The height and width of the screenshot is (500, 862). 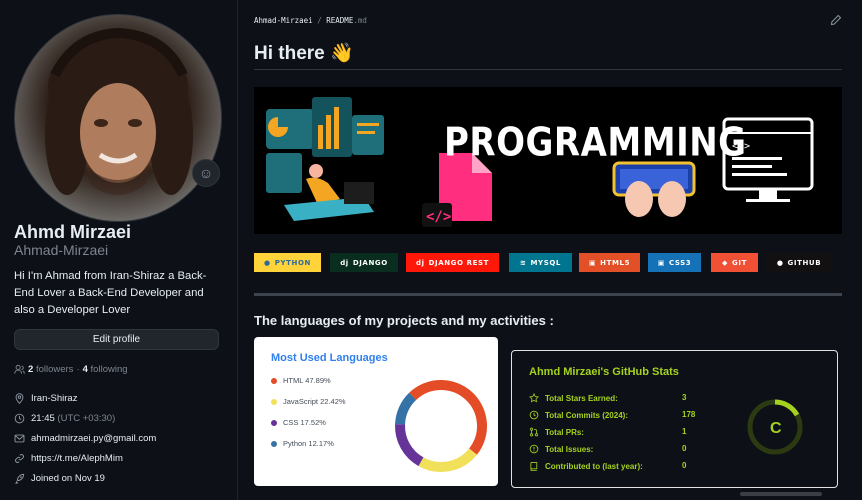 What do you see at coordinates (604, 372) in the screenshot?
I see `stats-title: Ahmd Mirzaei's GitHub Stats` at bounding box center [604, 372].